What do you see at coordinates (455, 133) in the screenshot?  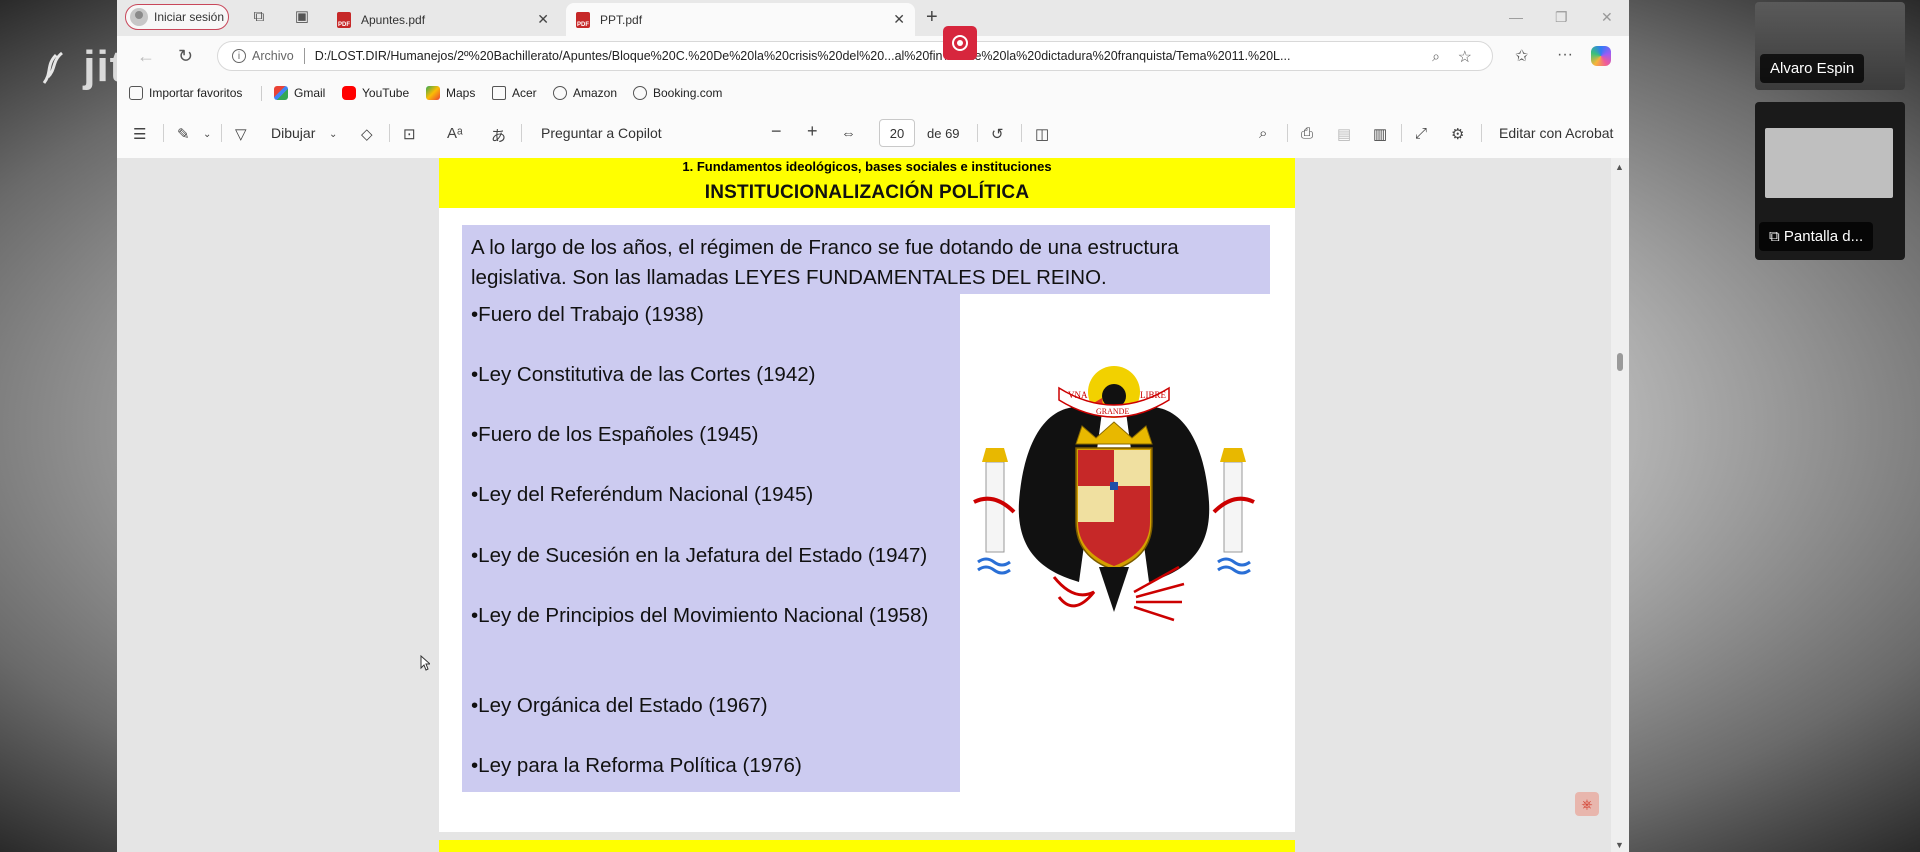 I see `read-aloud-icon: A͏ᵃ` at bounding box center [455, 133].